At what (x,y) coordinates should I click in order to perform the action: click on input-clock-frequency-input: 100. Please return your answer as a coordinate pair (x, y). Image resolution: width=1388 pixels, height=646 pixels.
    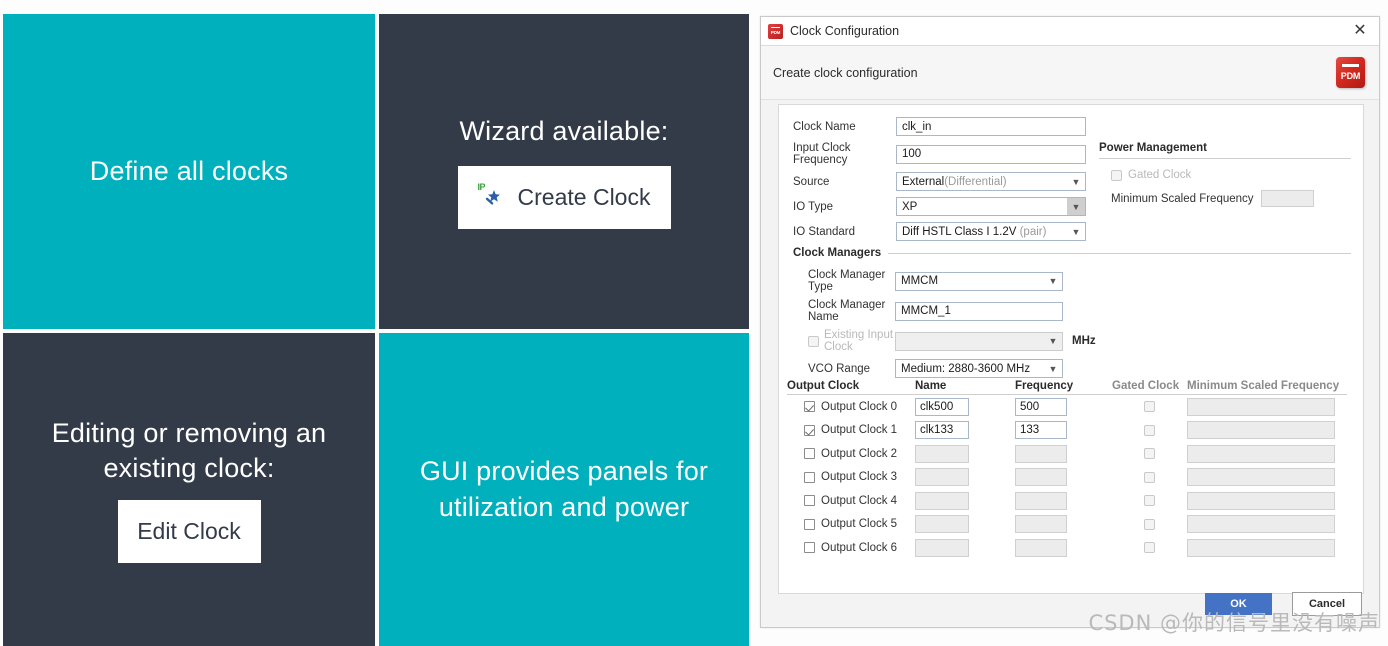
    Looking at the image, I should click on (991, 154).